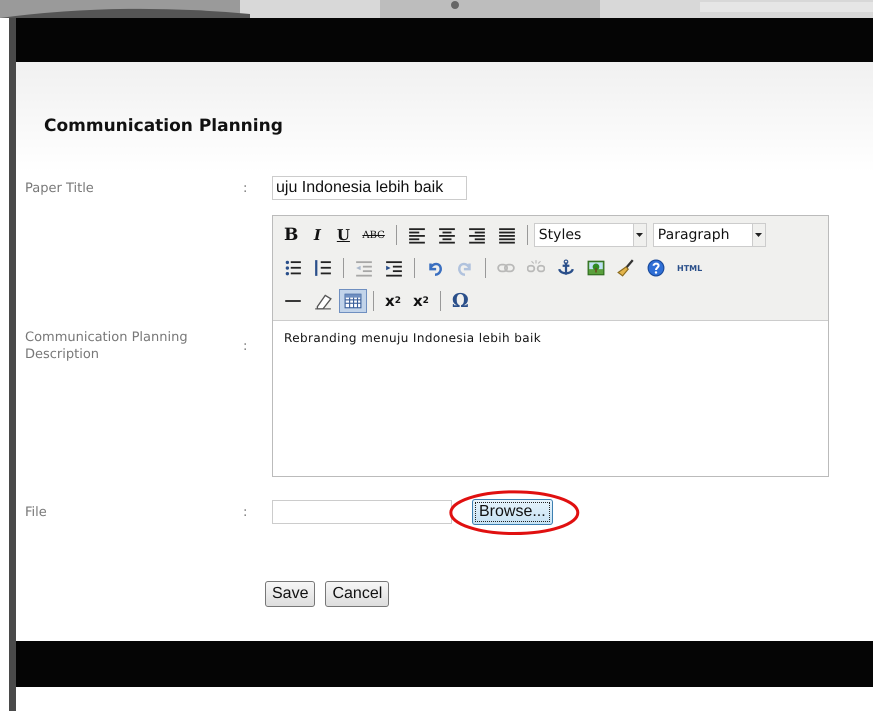  Describe the element at coordinates (690, 268) in the screenshot. I see `format-button: HTML` at that location.